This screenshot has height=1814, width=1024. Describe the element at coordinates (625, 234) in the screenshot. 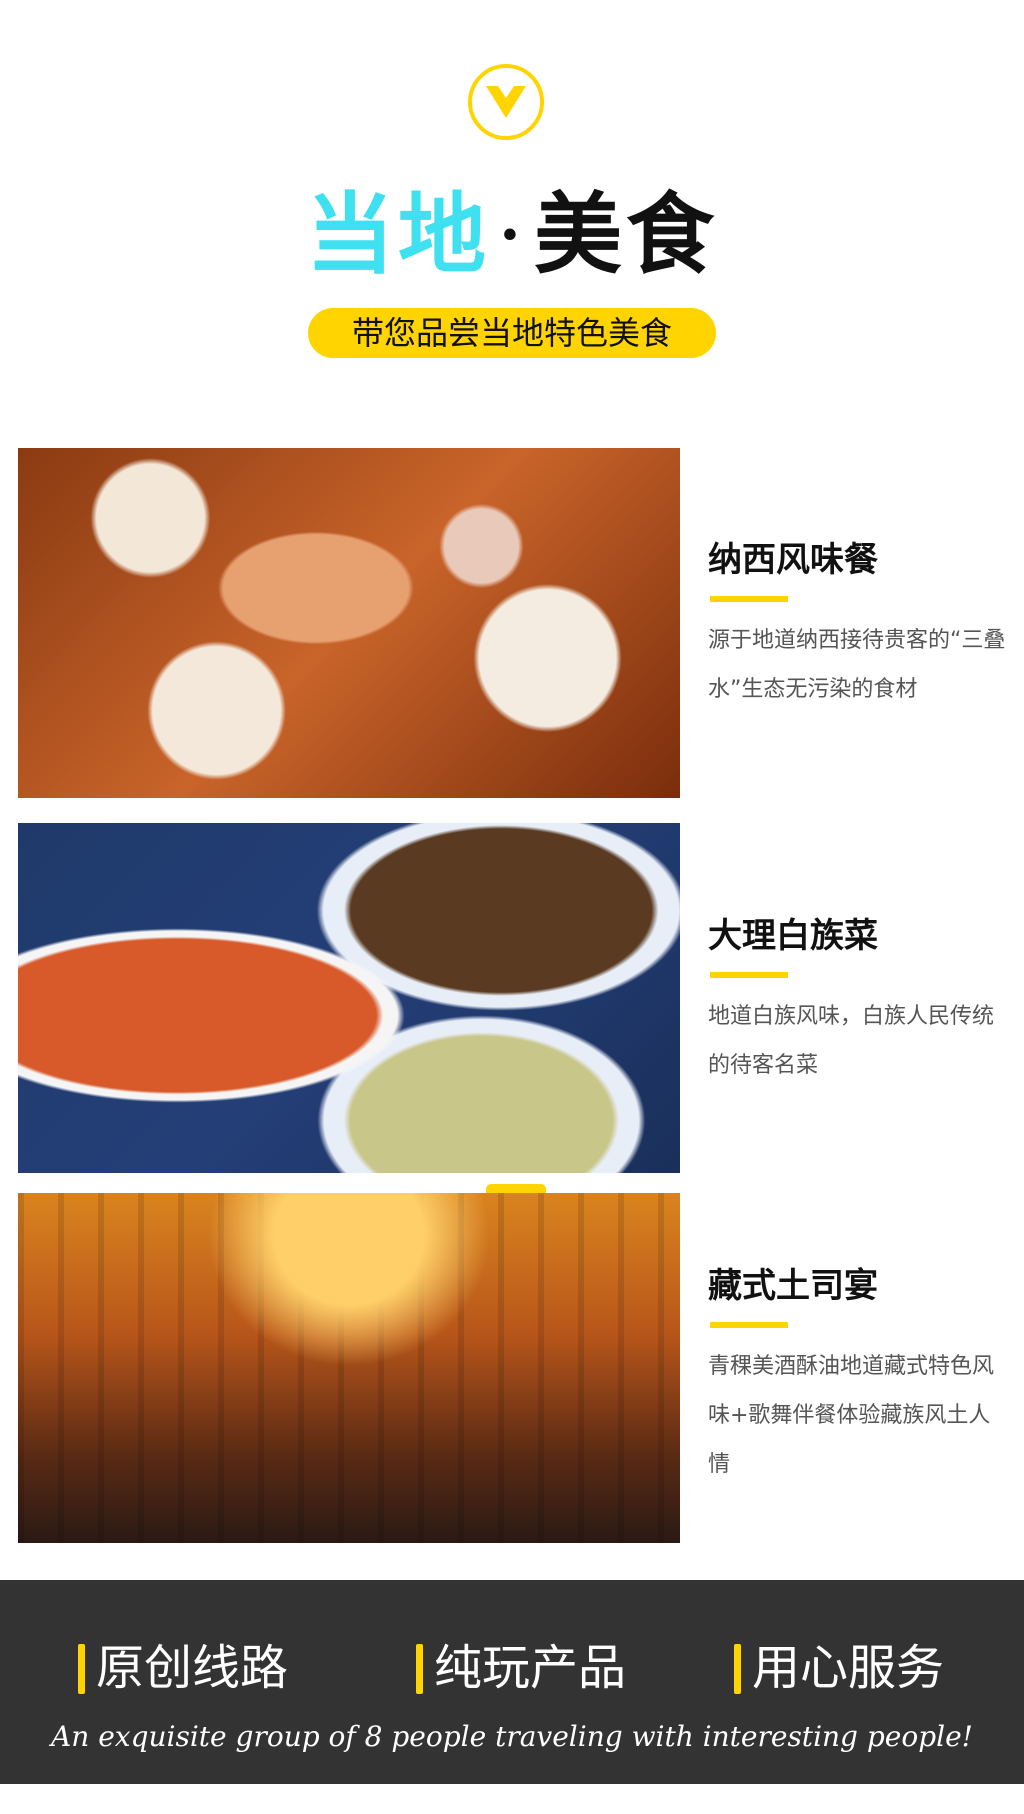

I see `title-part-food: 美食` at that location.